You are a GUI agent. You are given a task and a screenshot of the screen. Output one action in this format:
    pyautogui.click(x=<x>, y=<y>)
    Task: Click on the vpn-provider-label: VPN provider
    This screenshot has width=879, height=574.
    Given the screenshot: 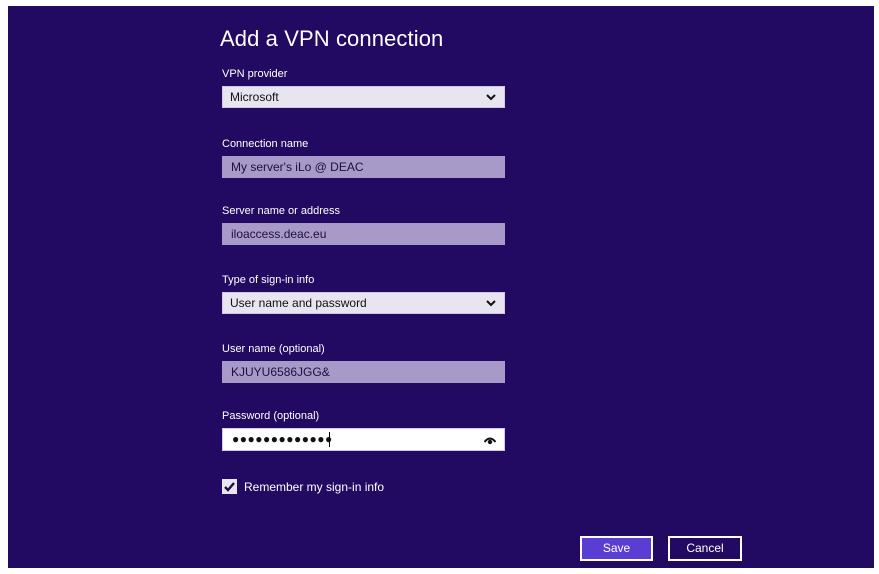 What is the action you would take?
    pyautogui.click(x=255, y=74)
    